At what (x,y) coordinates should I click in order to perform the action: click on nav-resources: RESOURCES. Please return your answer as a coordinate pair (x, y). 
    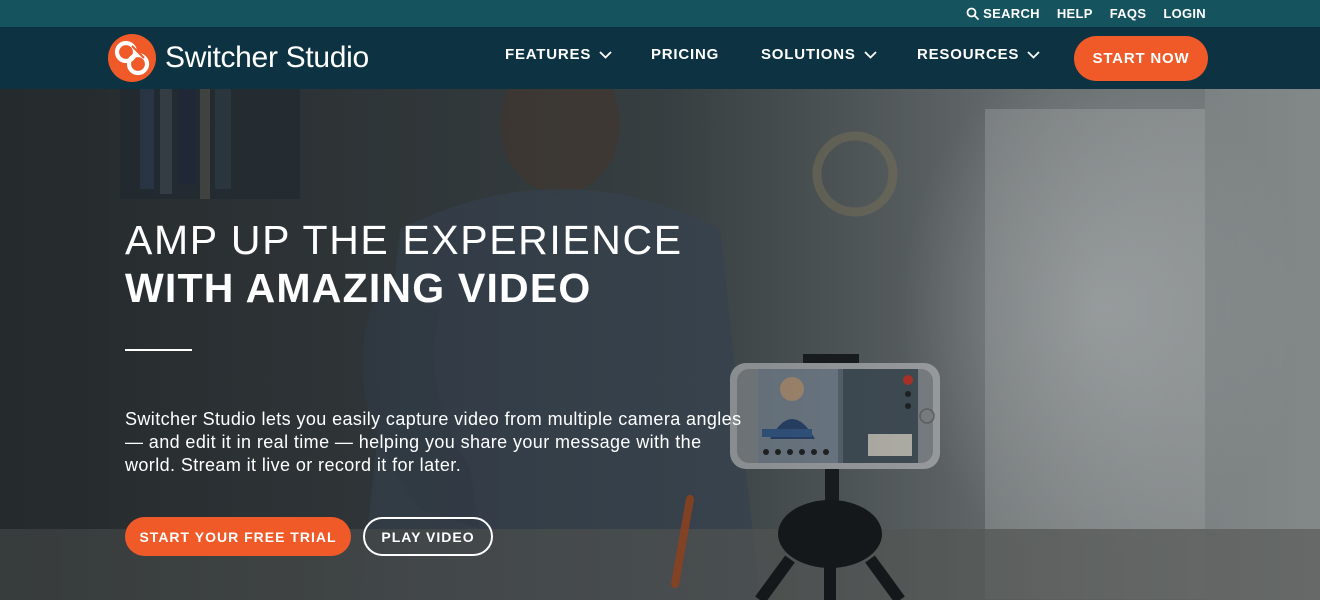
    Looking at the image, I should click on (978, 54).